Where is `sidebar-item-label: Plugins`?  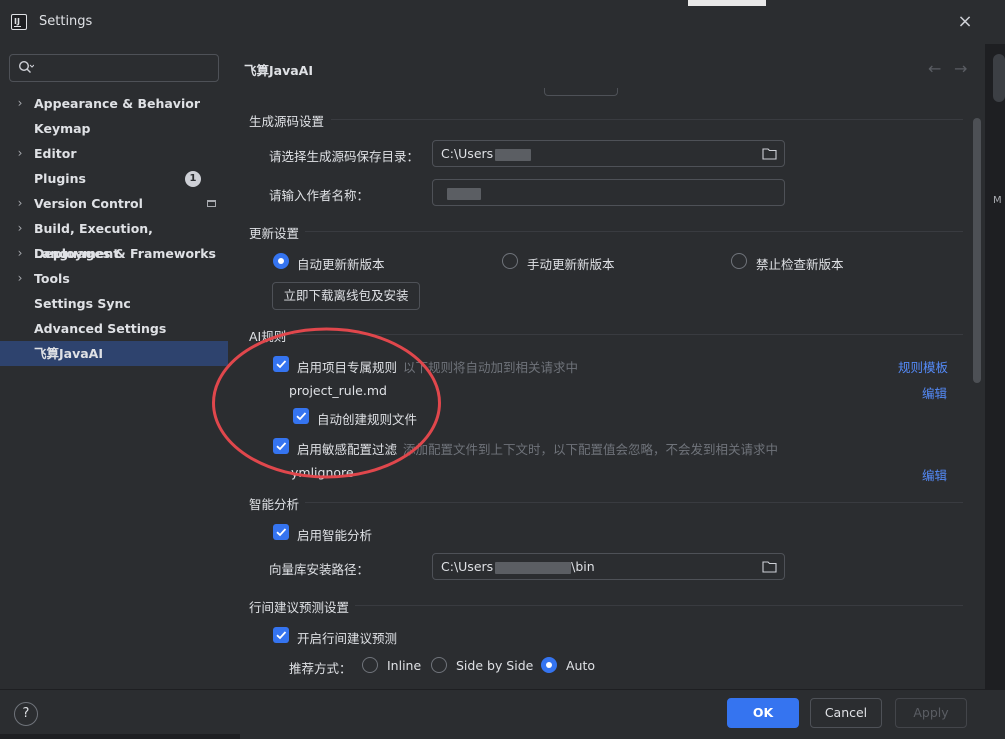 sidebar-item-label: Plugins is located at coordinates (60, 178).